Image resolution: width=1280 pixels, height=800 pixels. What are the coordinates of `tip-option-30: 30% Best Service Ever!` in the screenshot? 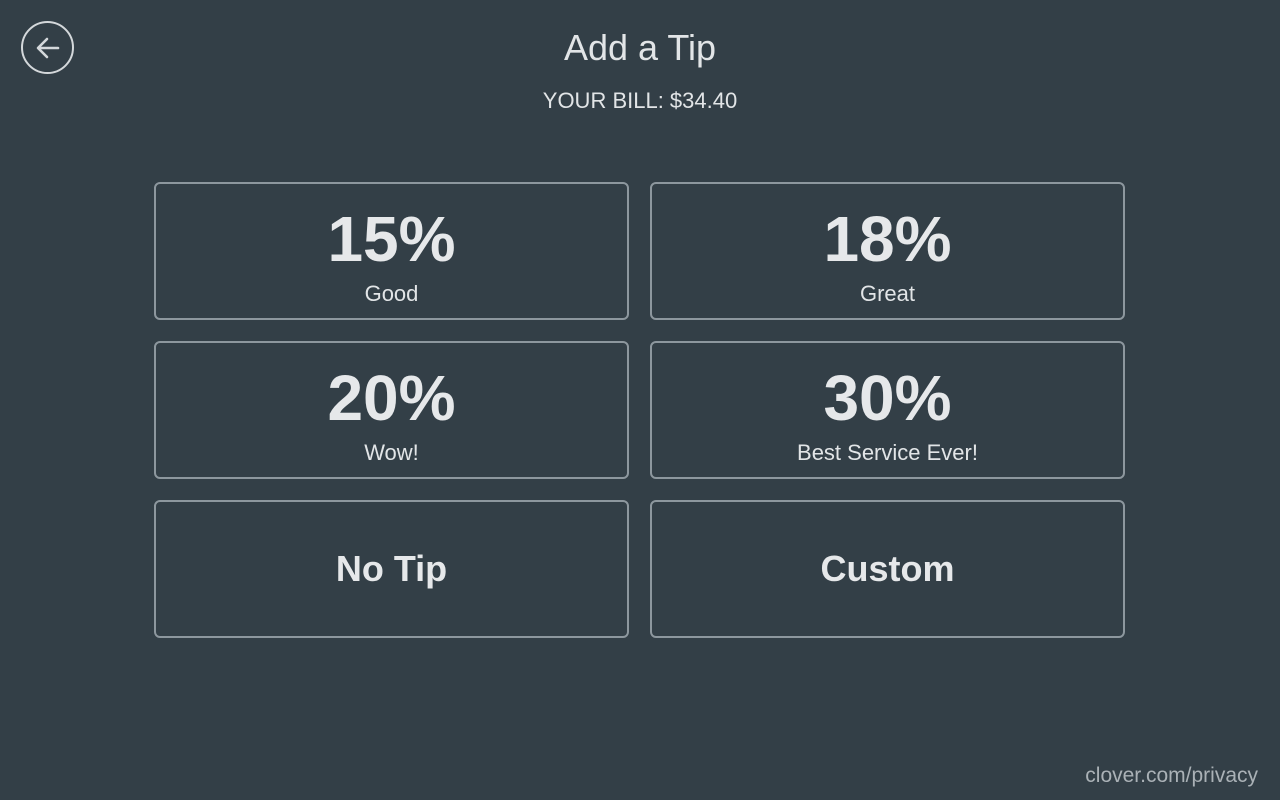 It's located at (887, 410).